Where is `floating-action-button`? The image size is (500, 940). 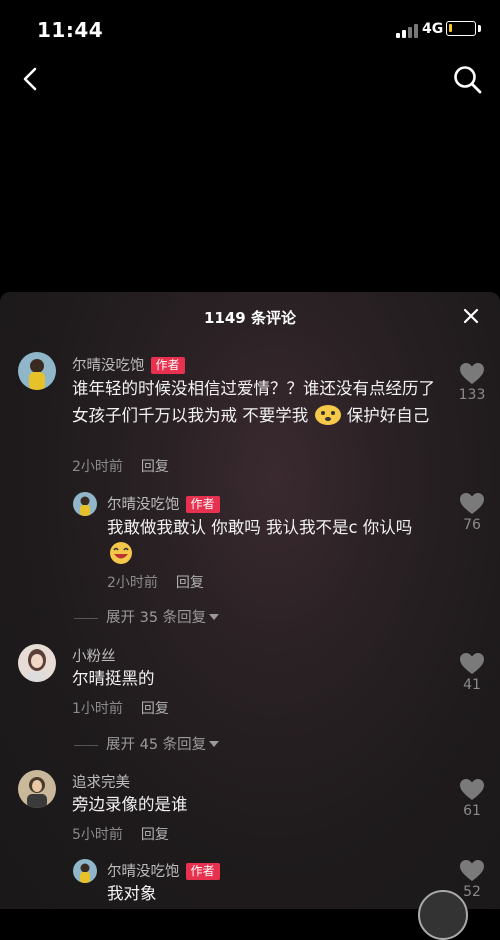 floating-action-button is located at coordinates (443, 915).